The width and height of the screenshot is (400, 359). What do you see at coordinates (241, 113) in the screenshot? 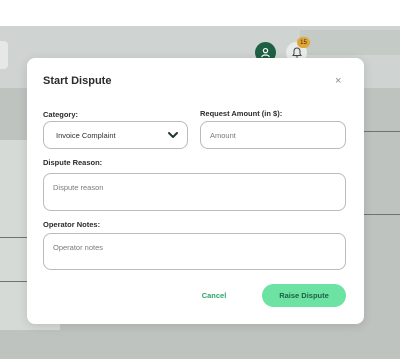
I see `amount-label: Request Amount (in $):` at bounding box center [241, 113].